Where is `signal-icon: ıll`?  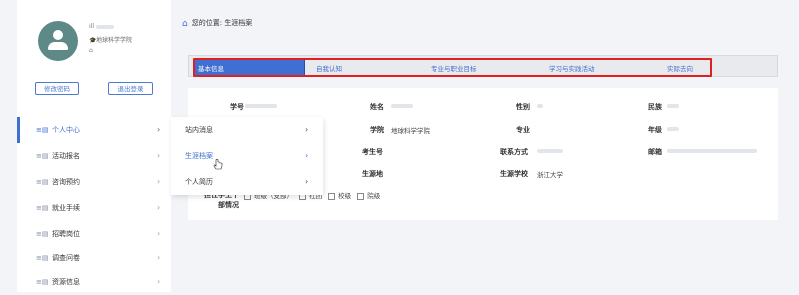 signal-icon: ıll is located at coordinates (92, 26).